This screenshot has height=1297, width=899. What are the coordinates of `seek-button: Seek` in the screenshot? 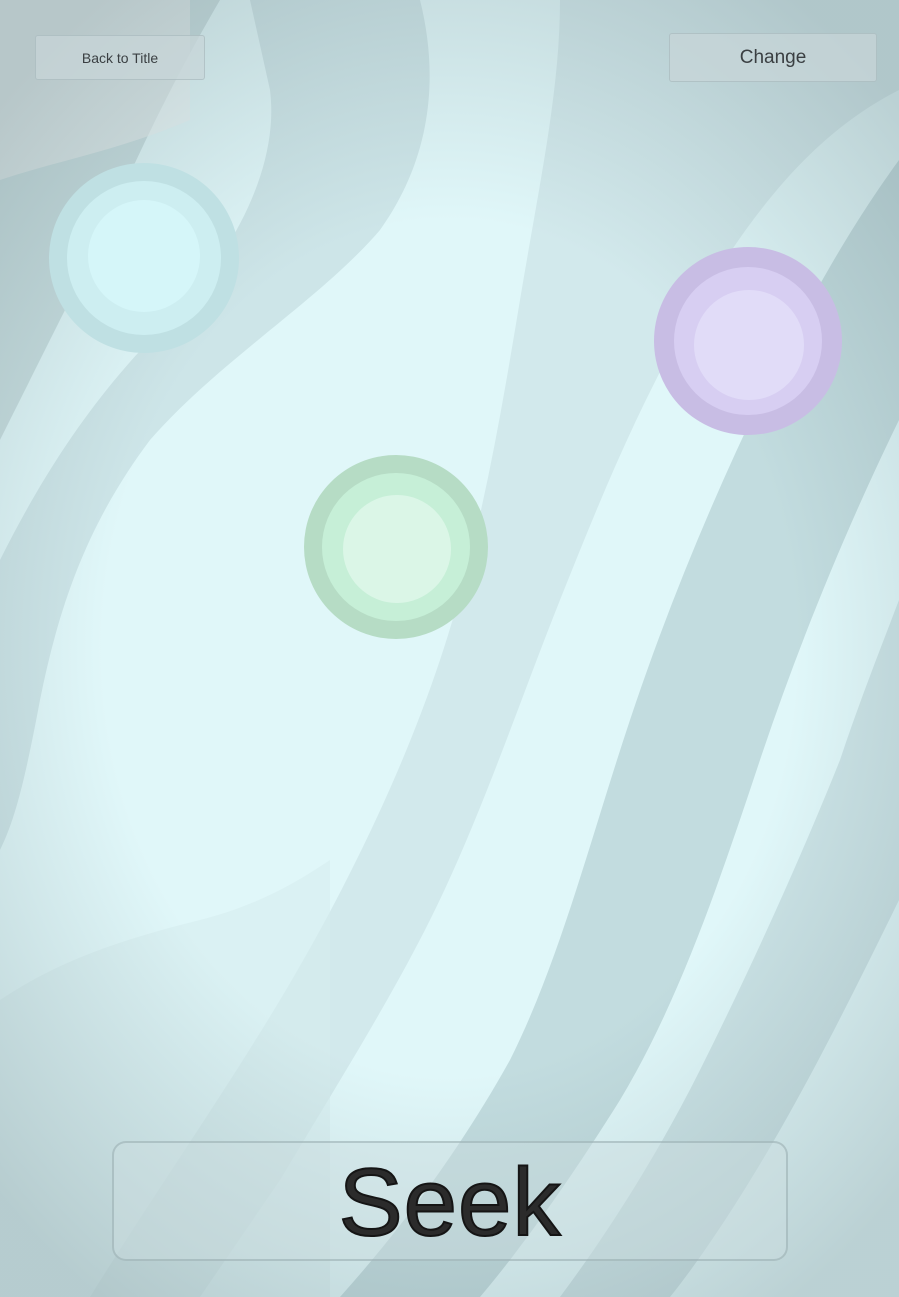 It's located at (450, 1201).